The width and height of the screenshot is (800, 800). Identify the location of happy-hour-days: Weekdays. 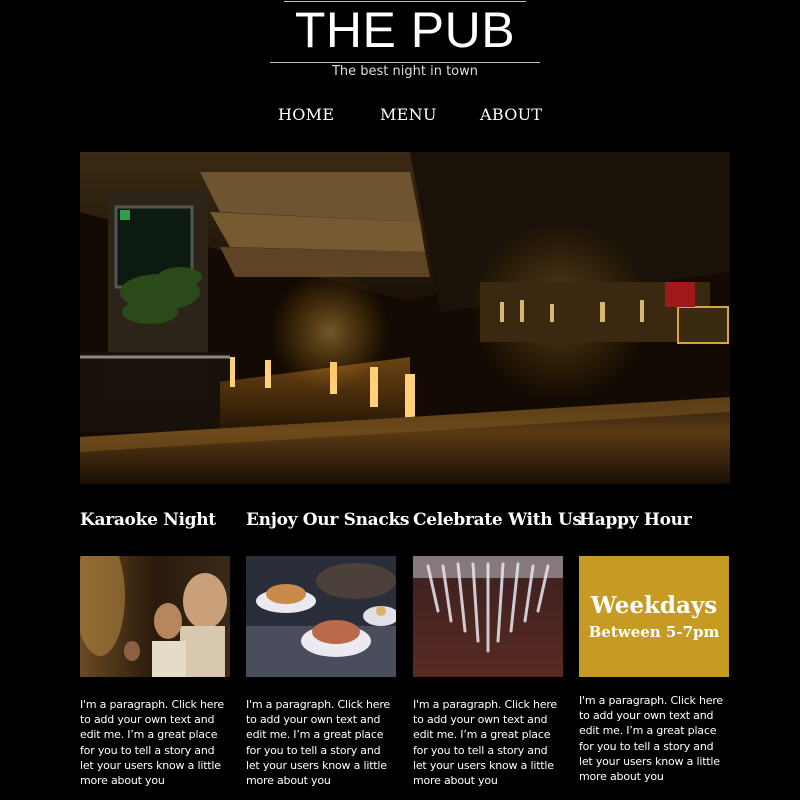
(654, 605).